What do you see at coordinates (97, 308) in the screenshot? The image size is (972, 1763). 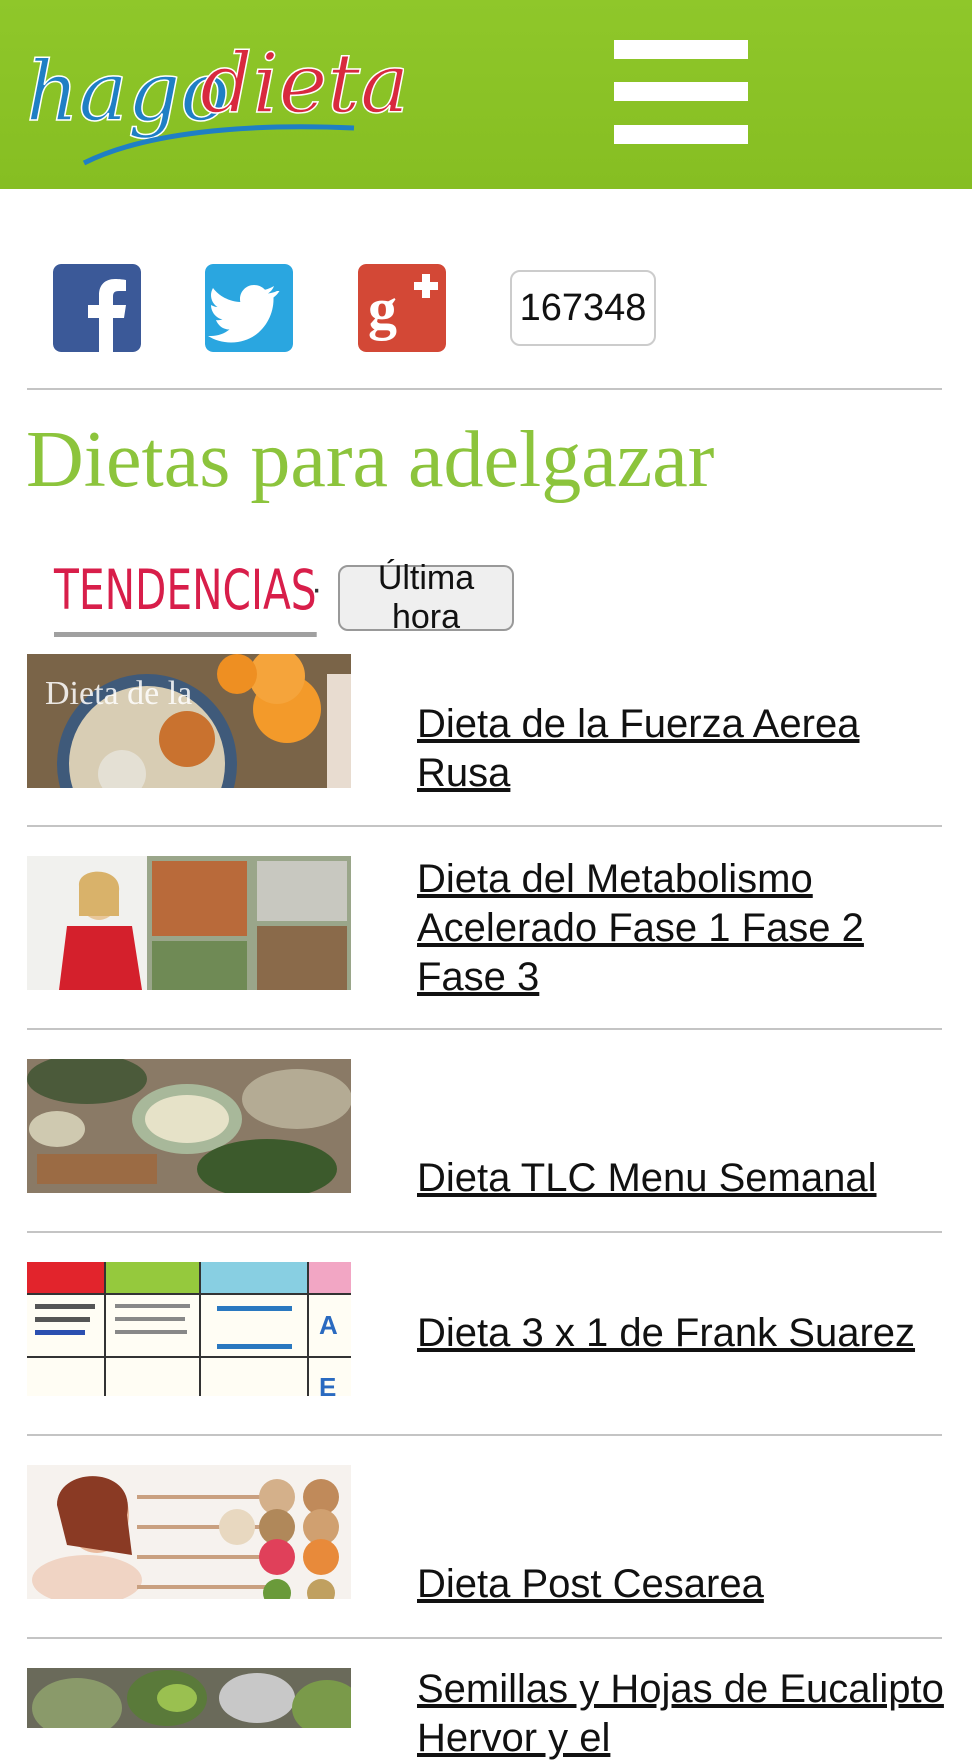 I see `facebook-icon` at bounding box center [97, 308].